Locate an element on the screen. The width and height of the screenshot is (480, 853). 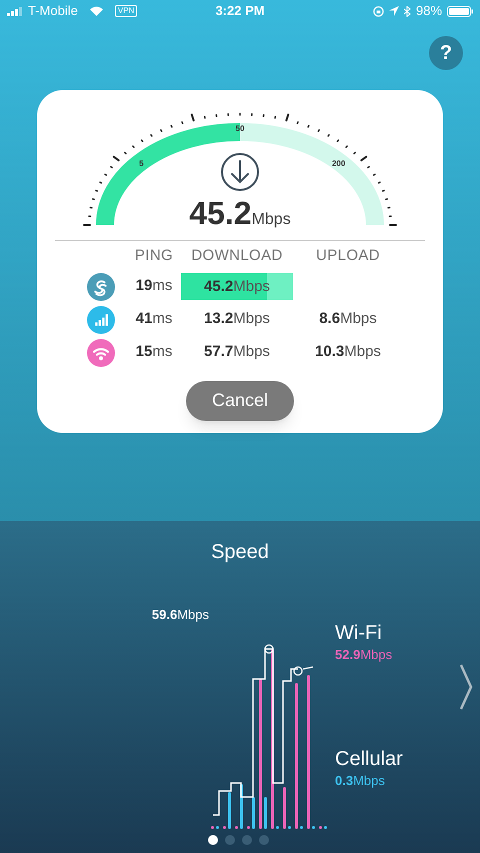
clock-time: 3:22 PM is located at coordinates (240, 11).